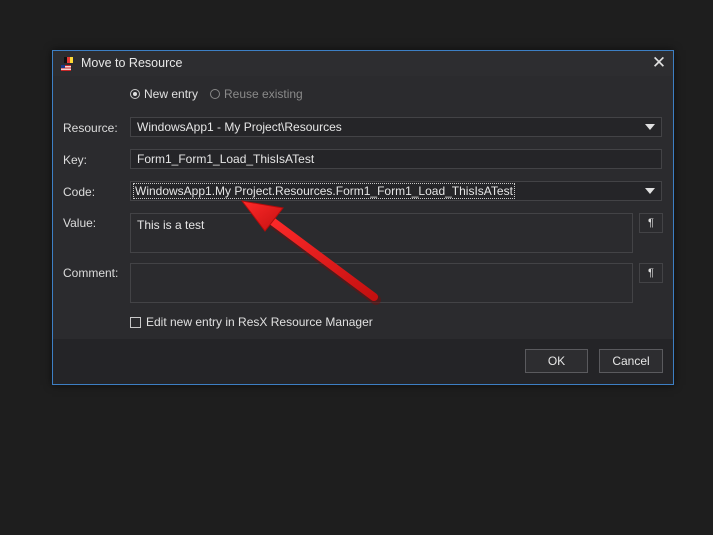  Describe the element at coordinates (132, 63) in the screenshot. I see `dialog-title: Move to Resource` at that location.